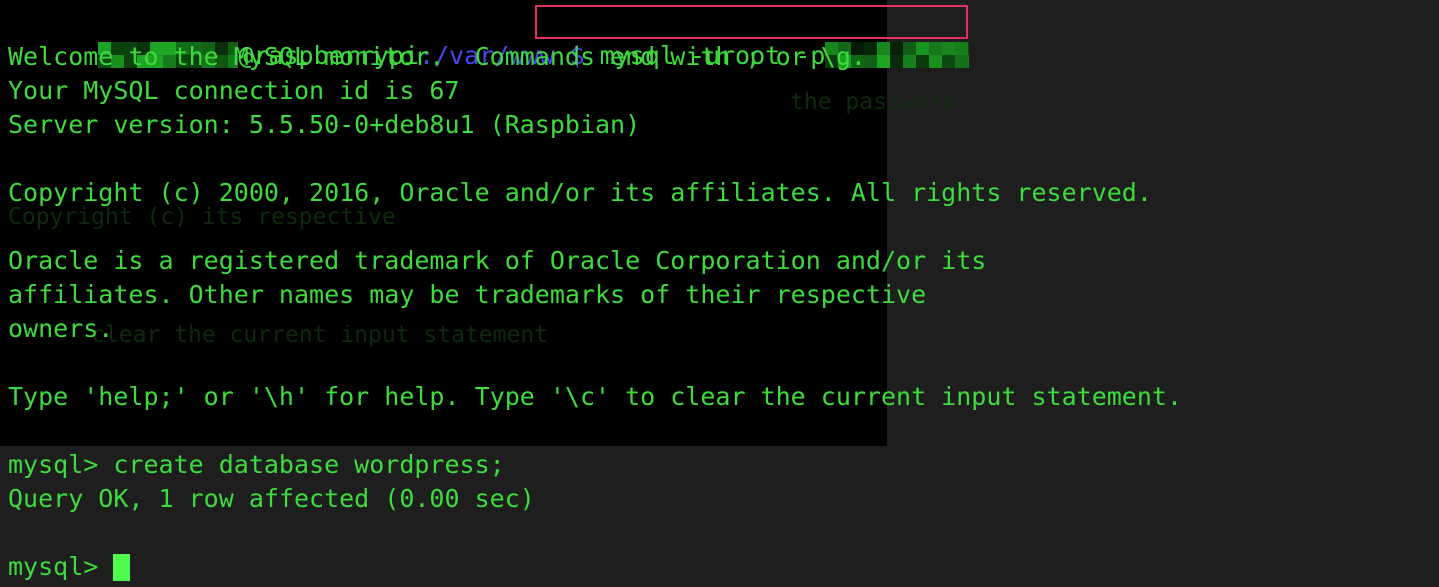 The height and width of the screenshot is (587, 1439). I want to click on mysql-prompt-1: mysql>, so click(61, 464).